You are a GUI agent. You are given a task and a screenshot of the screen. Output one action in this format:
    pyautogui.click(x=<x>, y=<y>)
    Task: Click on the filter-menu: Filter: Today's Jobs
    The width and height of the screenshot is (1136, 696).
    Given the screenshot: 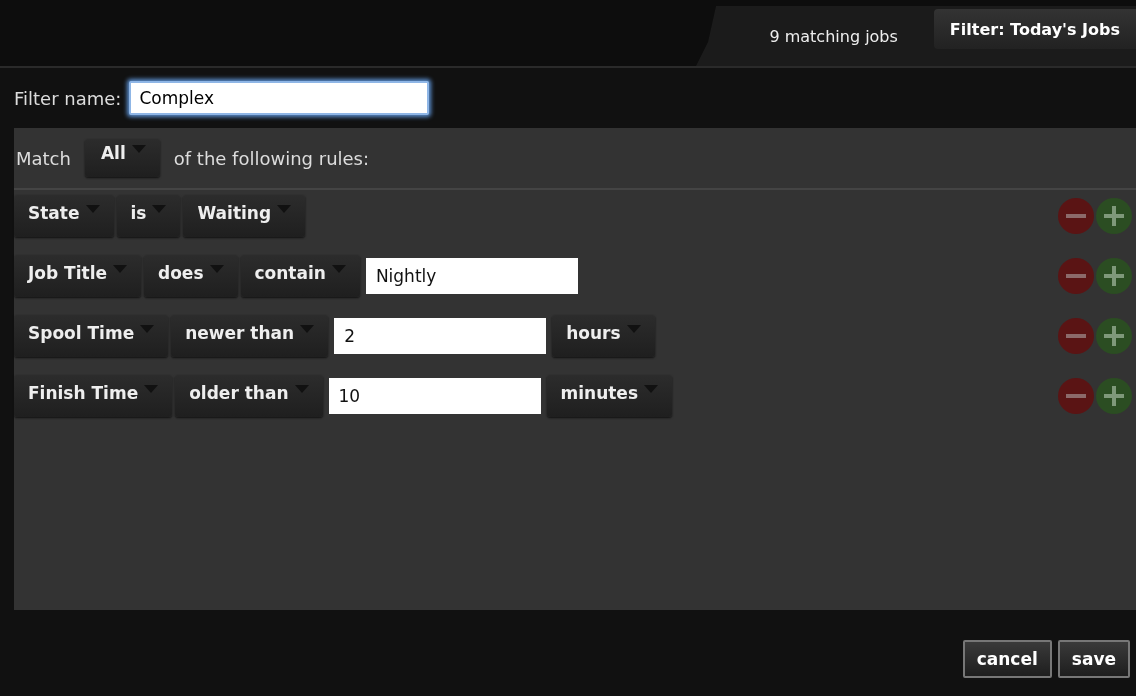 What is the action you would take?
    pyautogui.click(x=1034, y=29)
    